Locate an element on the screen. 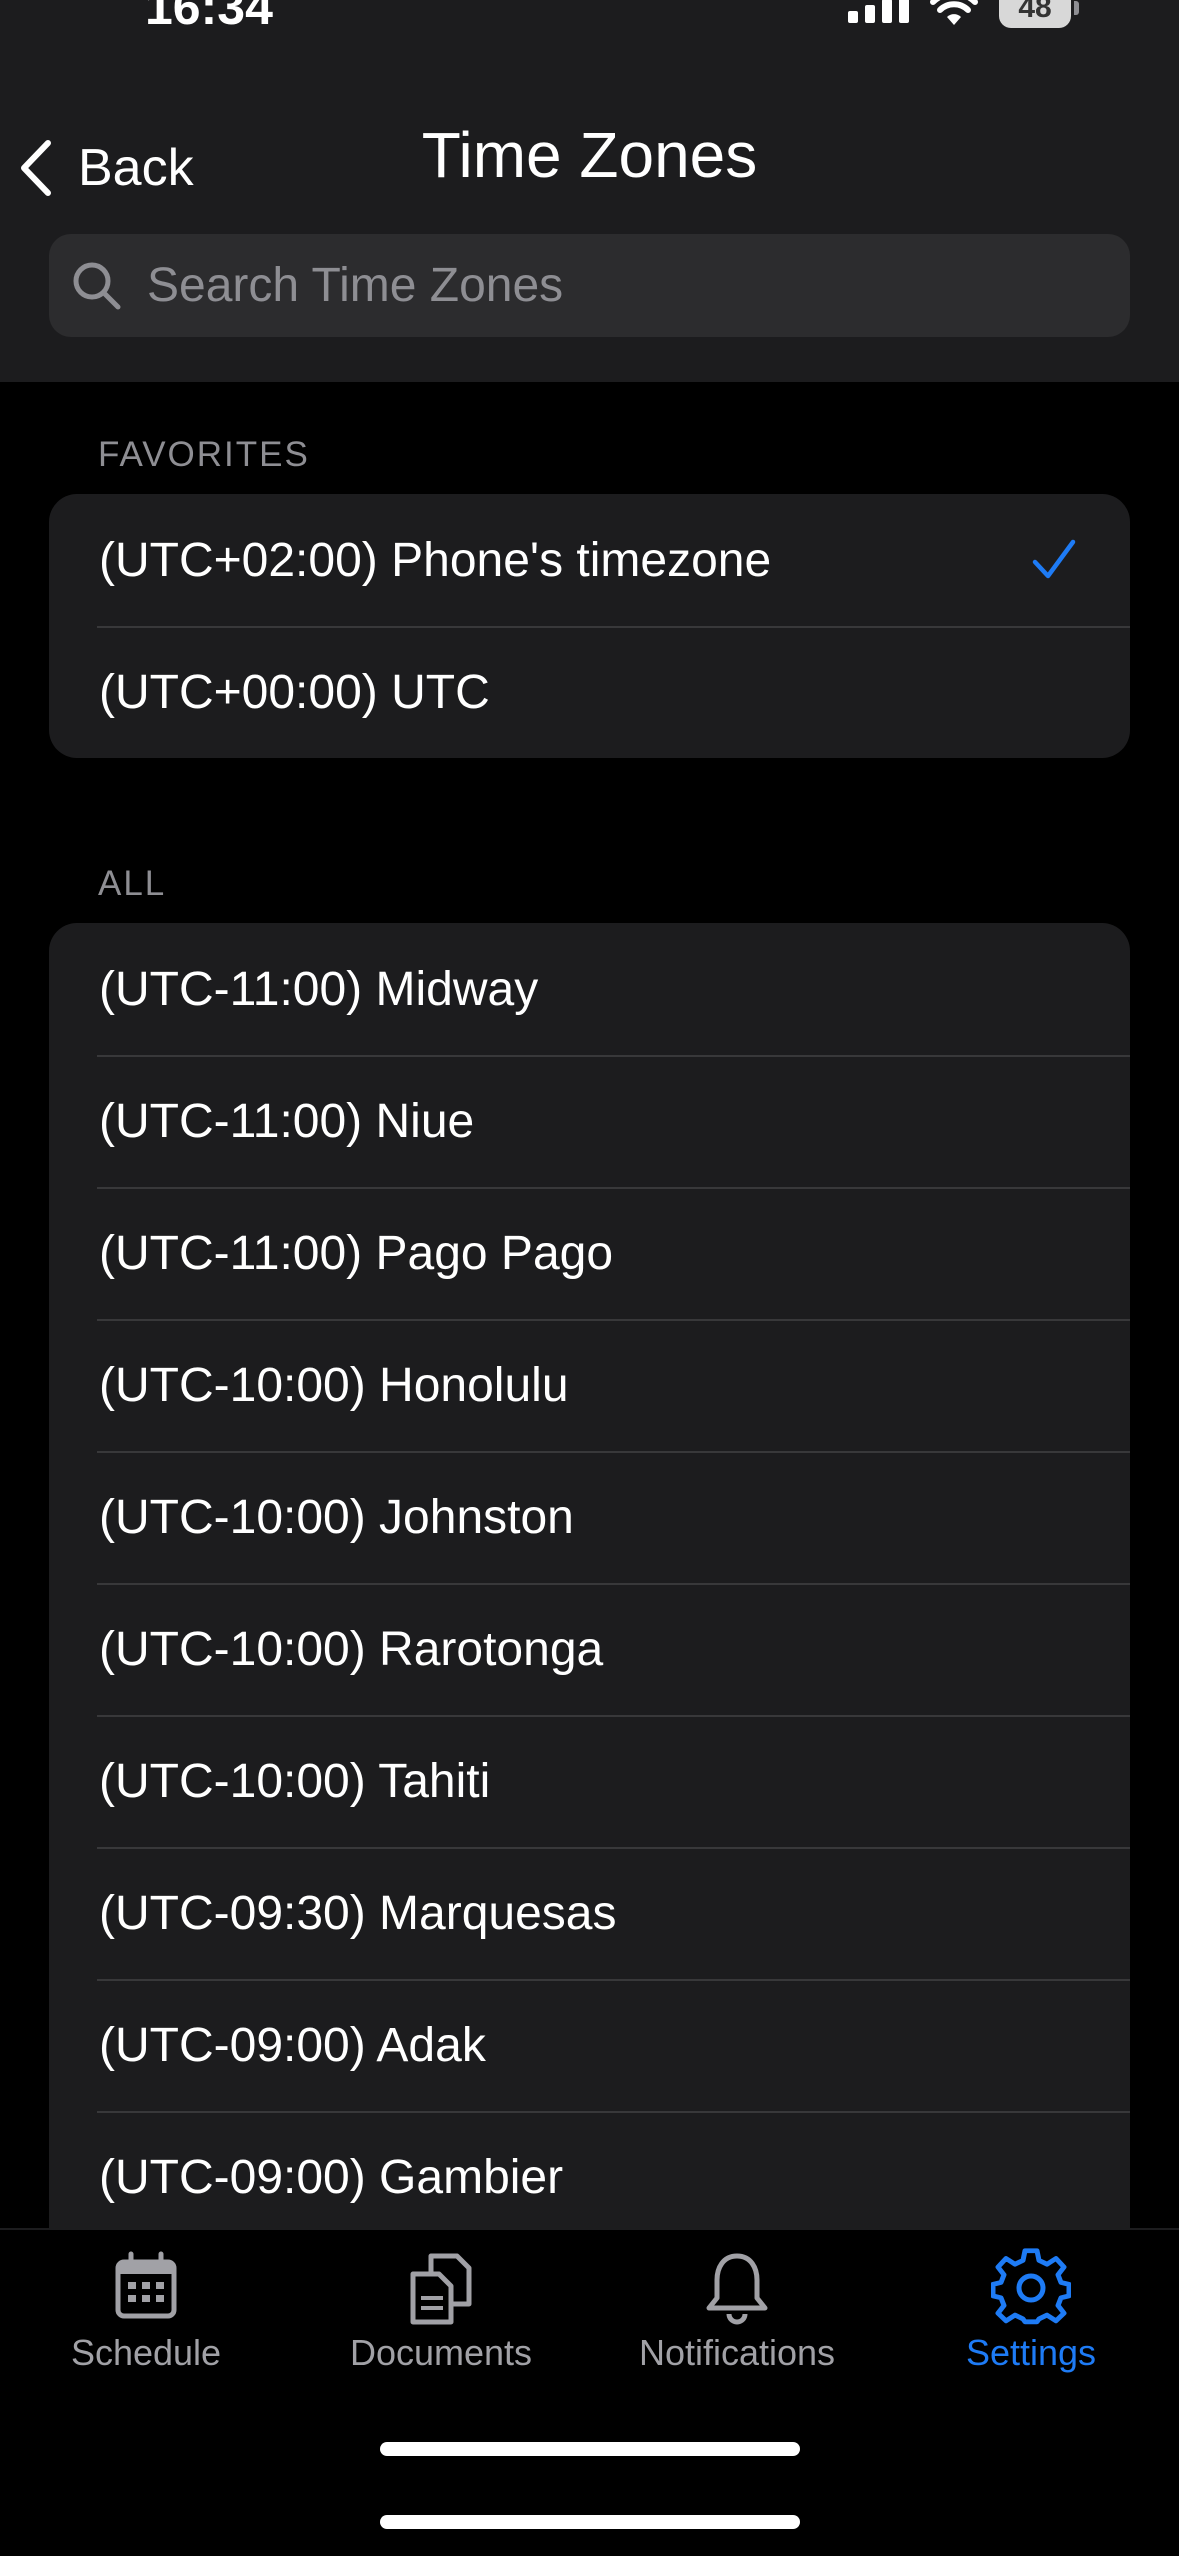 The height and width of the screenshot is (2556, 1179). tab-label: Settings is located at coordinates (1031, 2352).